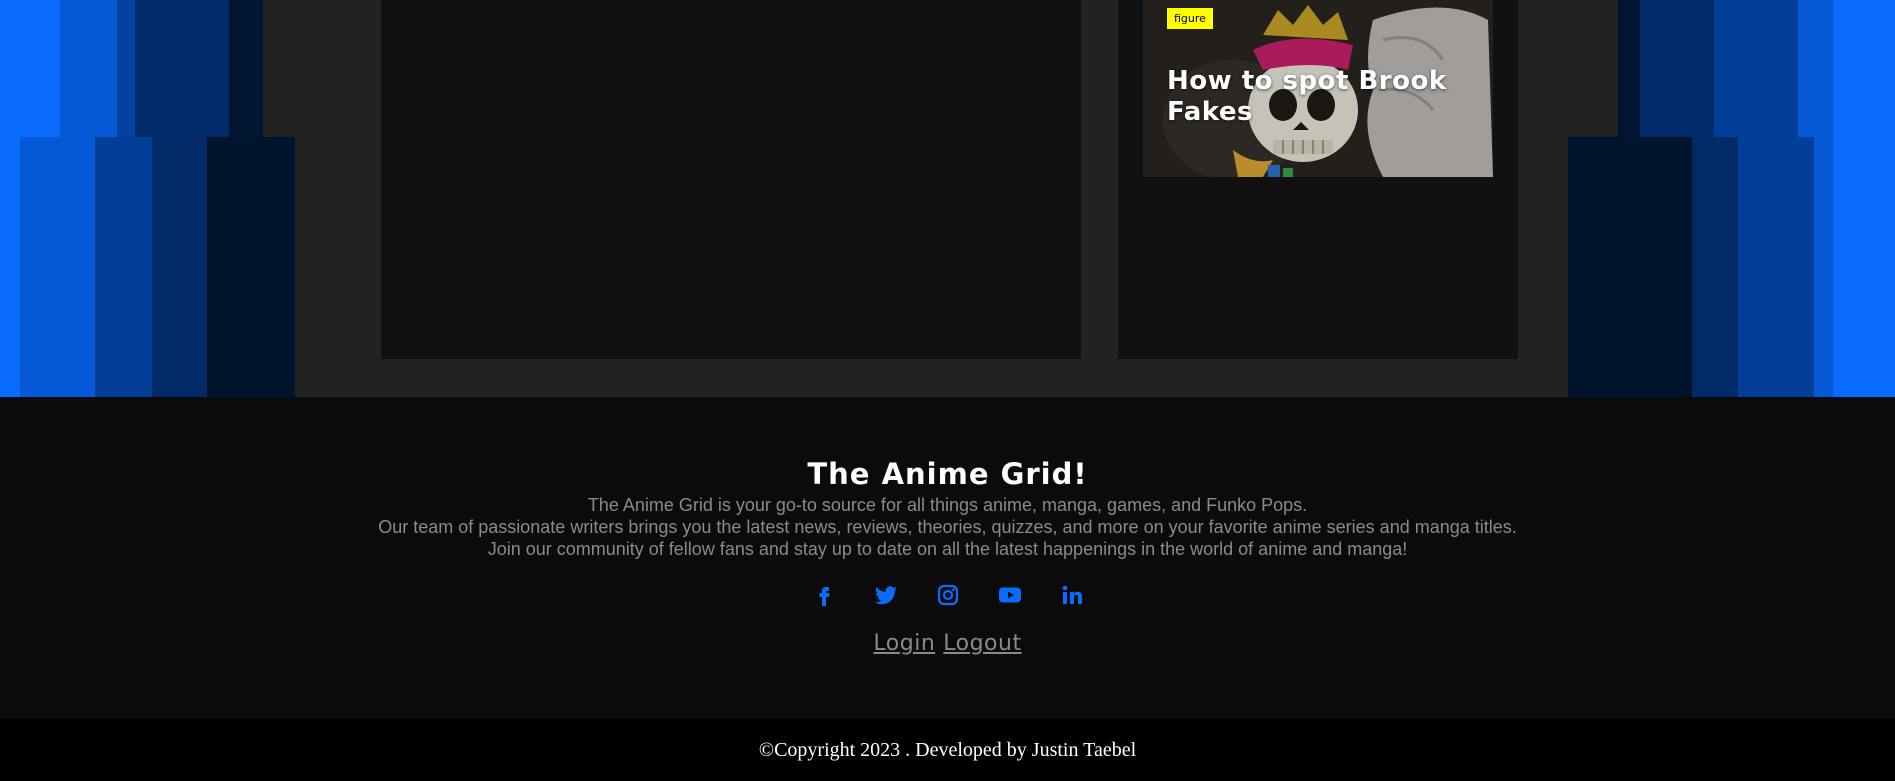 Image resolution: width=1895 pixels, height=781 pixels. What do you see at coordinates (1317, 97) in the screenshot?
I see `article-title-link: How to spot Brook Fakes` at bounding box center [1317, 97].